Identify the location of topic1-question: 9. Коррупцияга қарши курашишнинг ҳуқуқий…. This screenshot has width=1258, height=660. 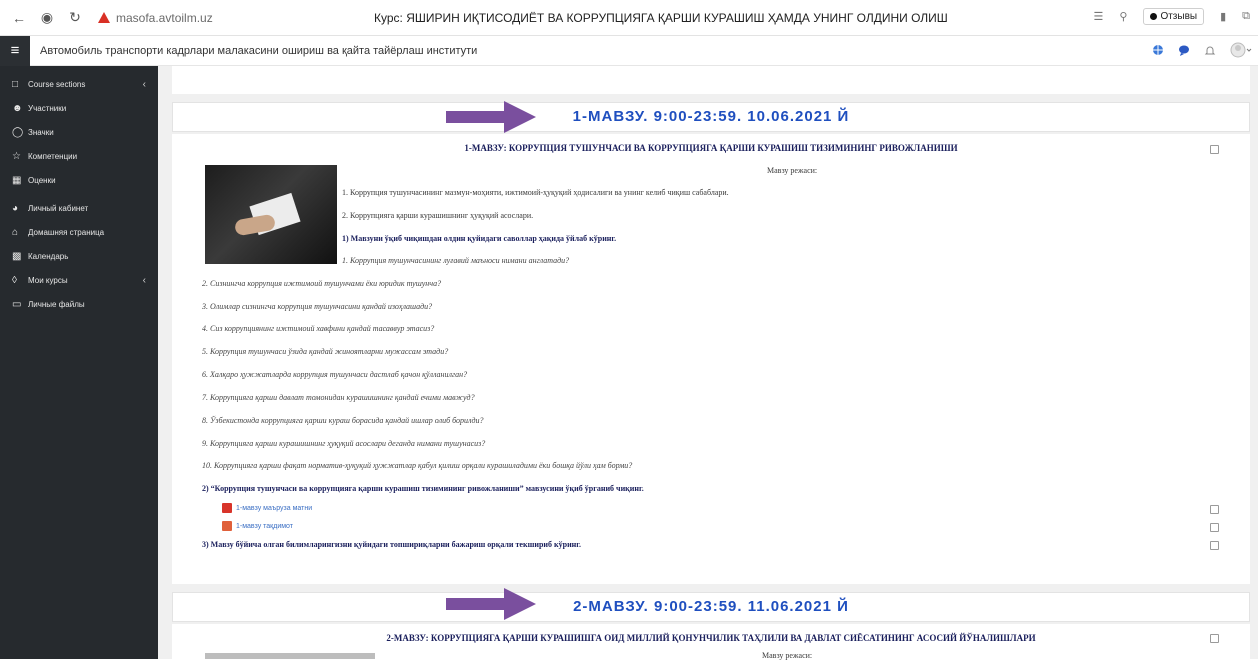
(344, 443).